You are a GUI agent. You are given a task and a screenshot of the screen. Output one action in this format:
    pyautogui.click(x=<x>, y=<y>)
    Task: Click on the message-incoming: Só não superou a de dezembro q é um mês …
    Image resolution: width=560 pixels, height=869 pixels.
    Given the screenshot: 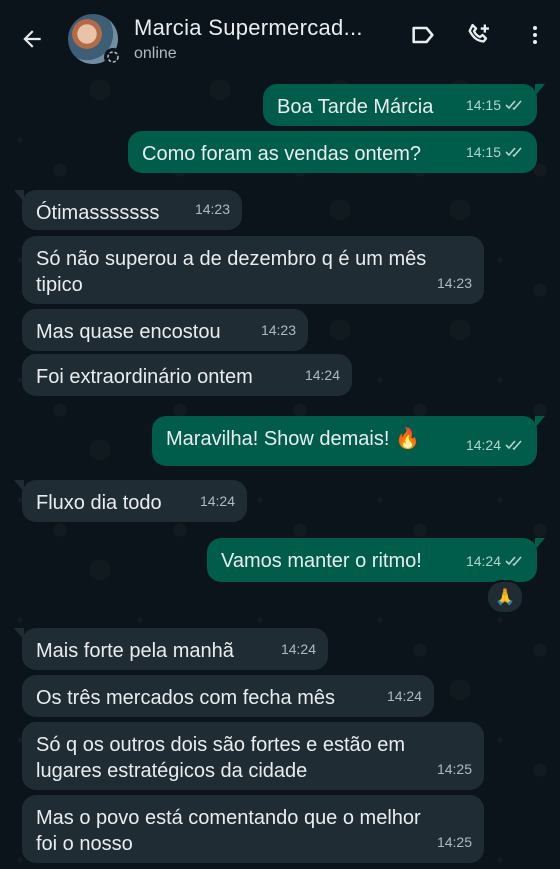 What is the action you would take?
    pyautogui.click(x=253, y=270)
    